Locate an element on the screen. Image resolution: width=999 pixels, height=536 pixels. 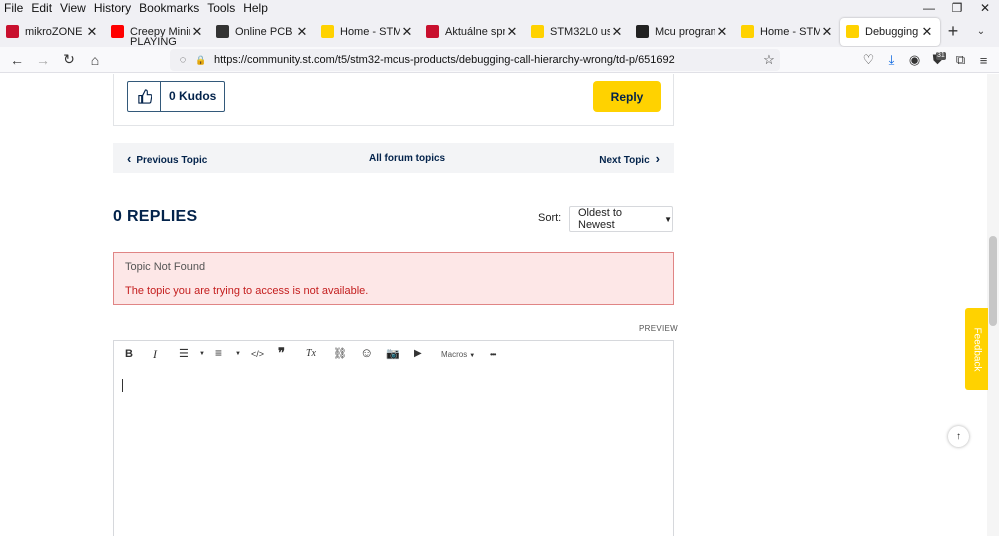
restore-button: ❐ is located at coordinates (957, 8).